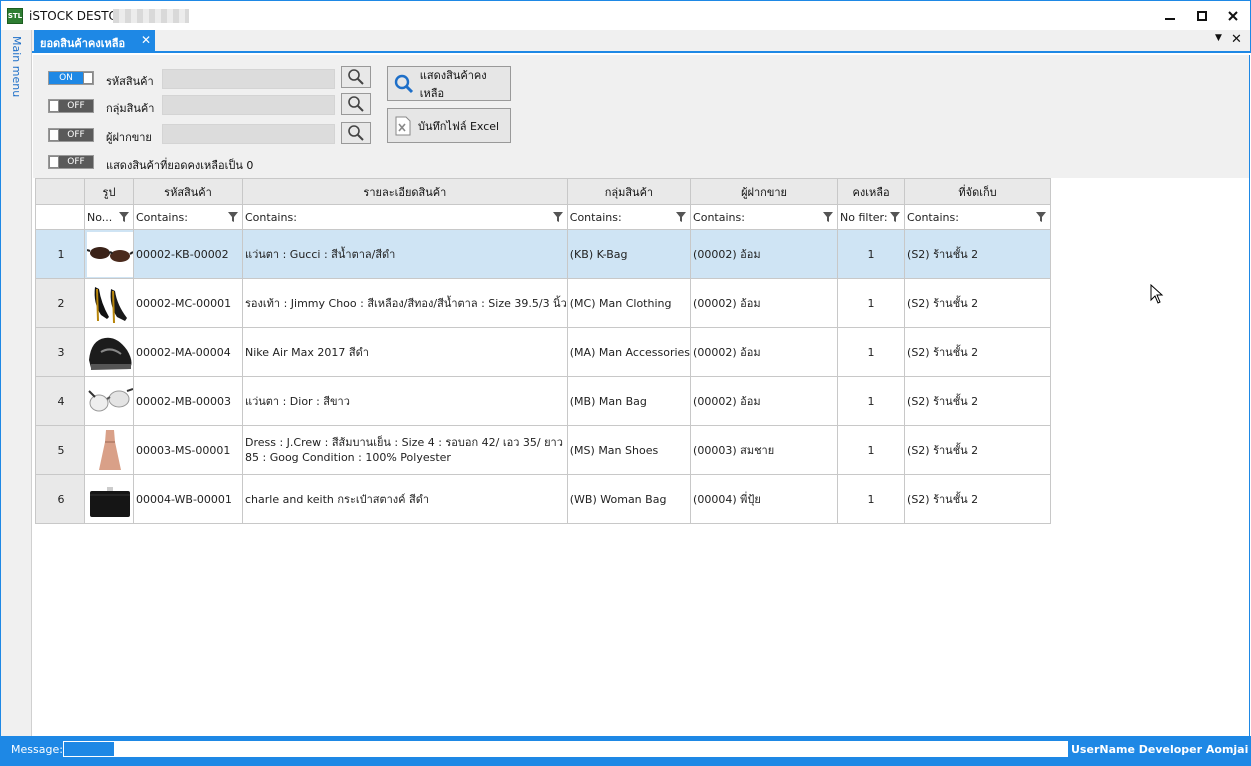 This screenshot has width=1251, height=766. Describe the element at coordinates (1170, 16) in the screenshot. I see `minimize-button` at that location.